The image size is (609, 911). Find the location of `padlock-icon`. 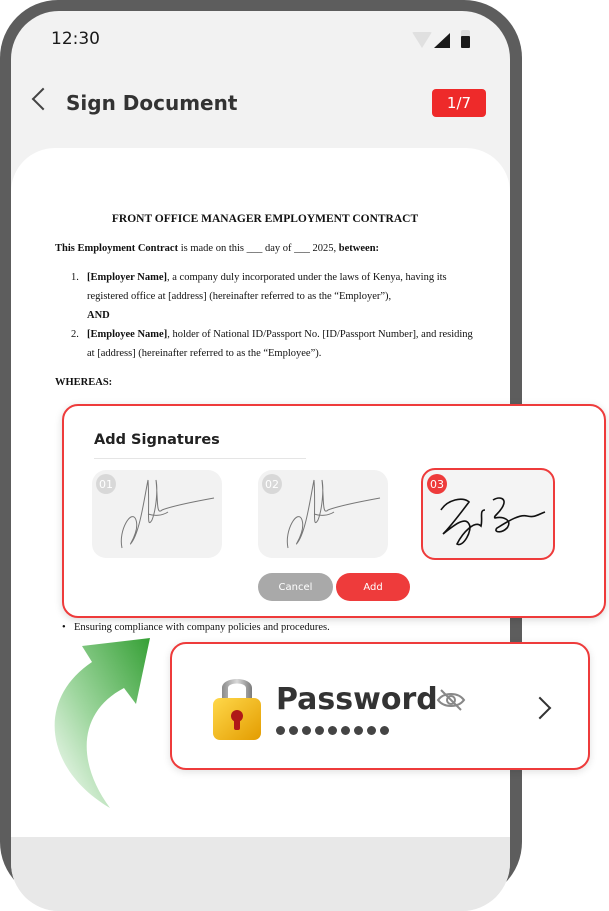

padlock-icon is located at coordinates (237, 709).